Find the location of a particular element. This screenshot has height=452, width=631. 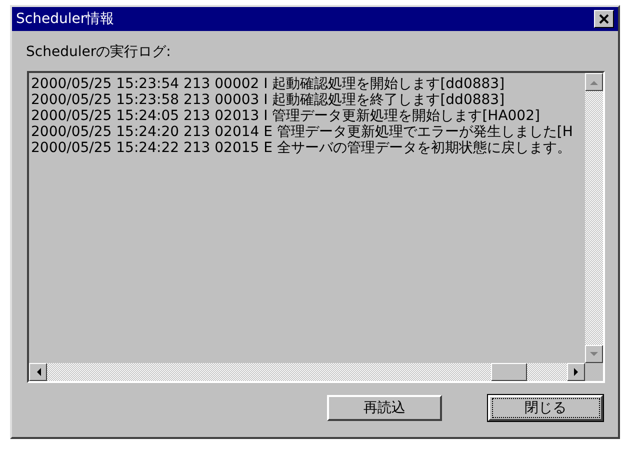

reload-button: 再読込 is located at coordinates (384, 408).